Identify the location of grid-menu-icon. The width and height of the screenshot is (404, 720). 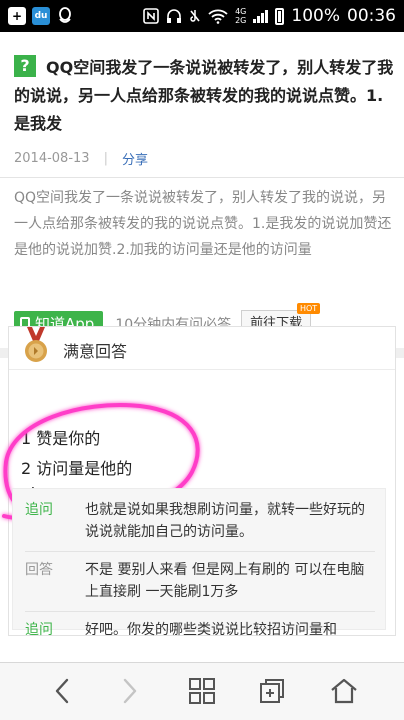
(202, 691).